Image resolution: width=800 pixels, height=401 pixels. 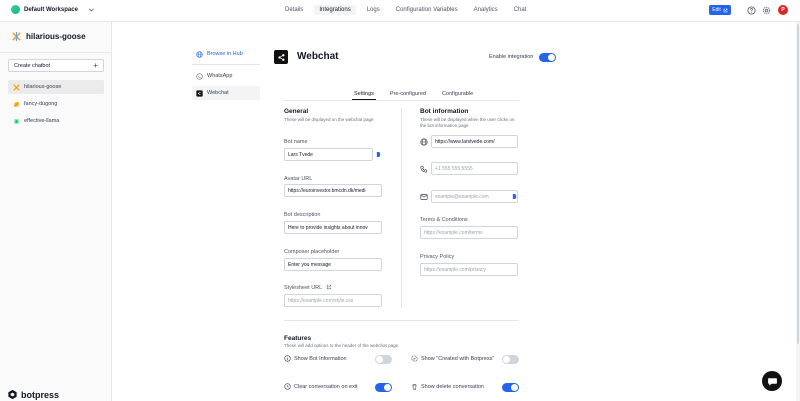 I want to click on sidebar-item-hilarious-goose: hilarious-goose, so click(x=56, y=87).